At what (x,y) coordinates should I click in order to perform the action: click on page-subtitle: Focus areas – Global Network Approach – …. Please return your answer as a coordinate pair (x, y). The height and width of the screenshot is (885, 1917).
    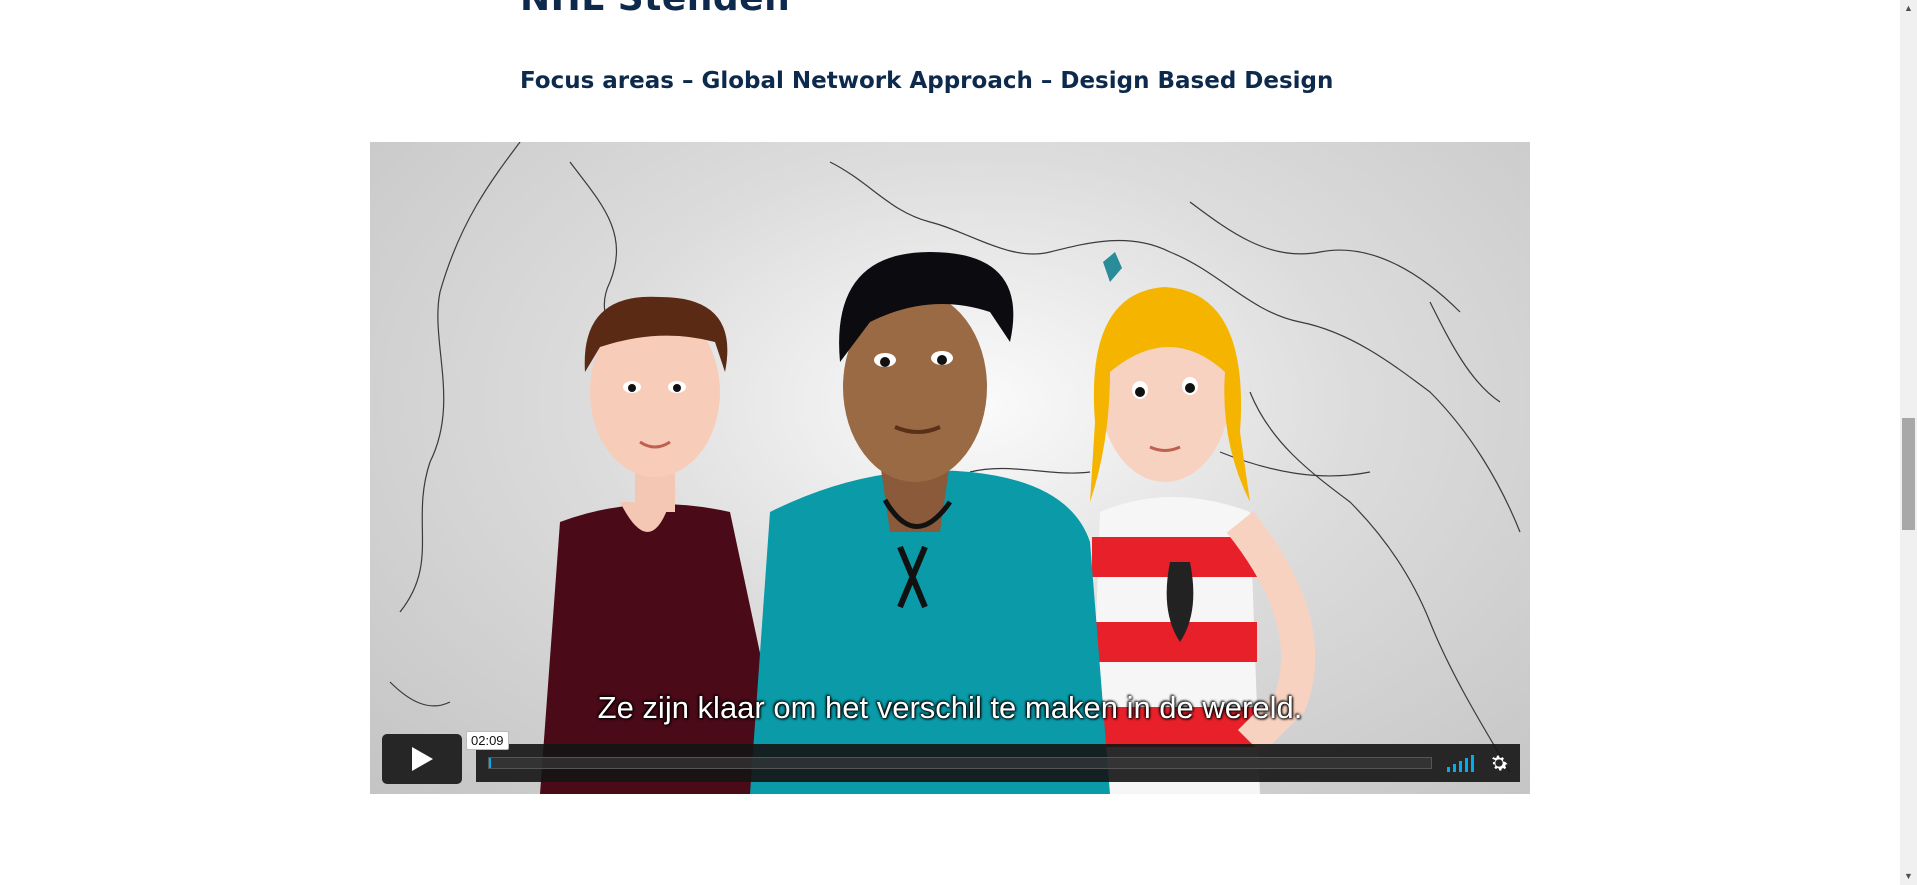
    Looking at the image, I should click on (927, 81).